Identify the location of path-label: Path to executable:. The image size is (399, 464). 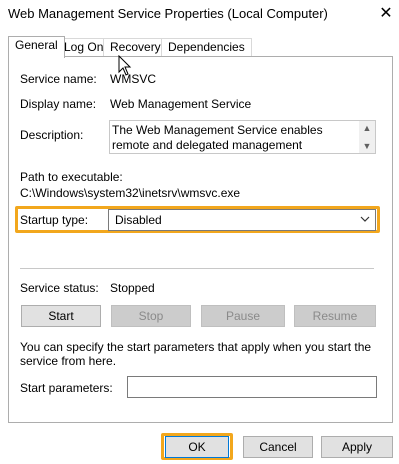
(71, 177).